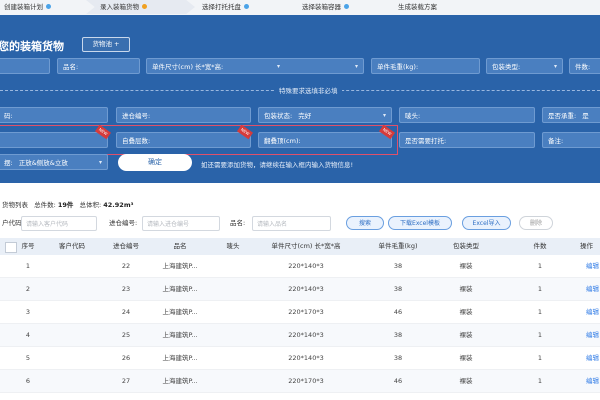  I want to click on total-volume-value: 42.92m³, so click(118, 205).